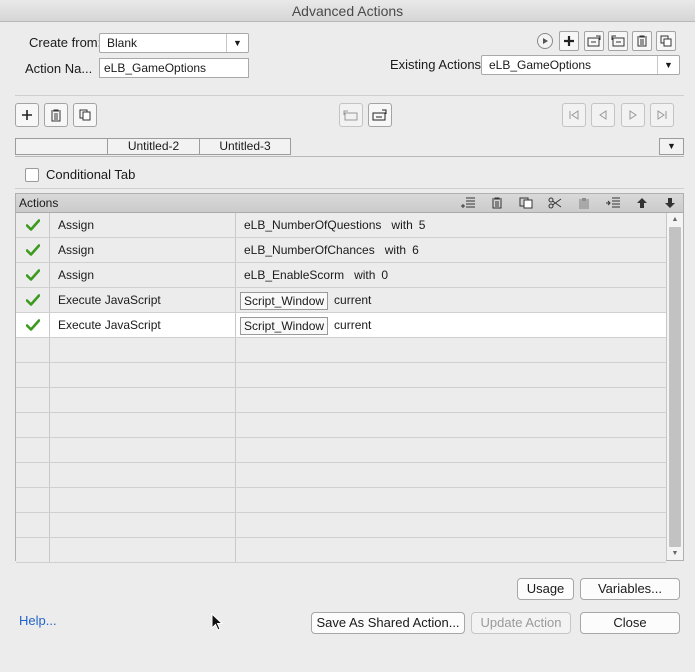 This screenshot has width=695, height=672. I want to click on tab-untitled-3: Untitled-3, so click(245, 146).